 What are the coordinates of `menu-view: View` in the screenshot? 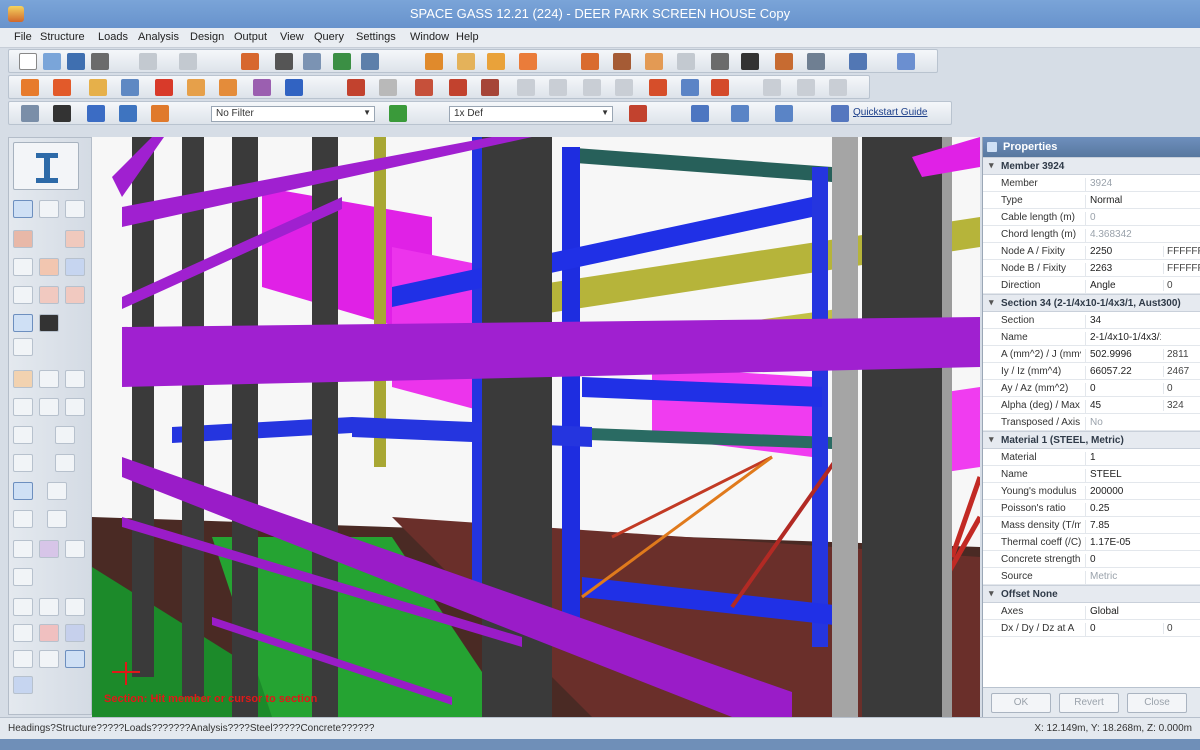 It's located at (292, 37).